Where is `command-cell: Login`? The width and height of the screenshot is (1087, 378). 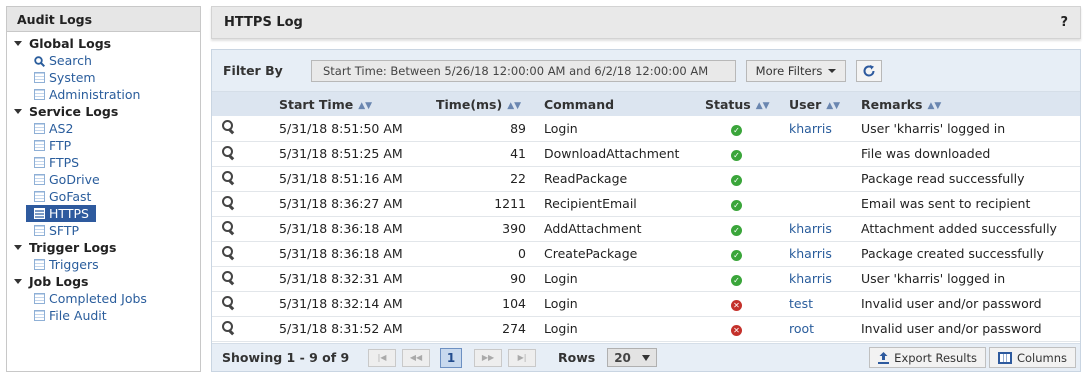 command-cell: Login is located at coordinates (561, 303).